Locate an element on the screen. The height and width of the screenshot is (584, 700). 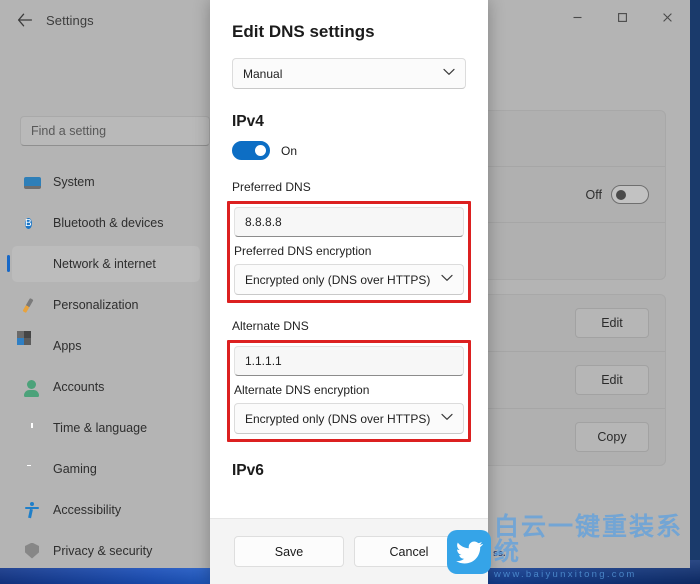
preferred-dns-value: 8.8.8.8 is located at coordinates (263, 222).